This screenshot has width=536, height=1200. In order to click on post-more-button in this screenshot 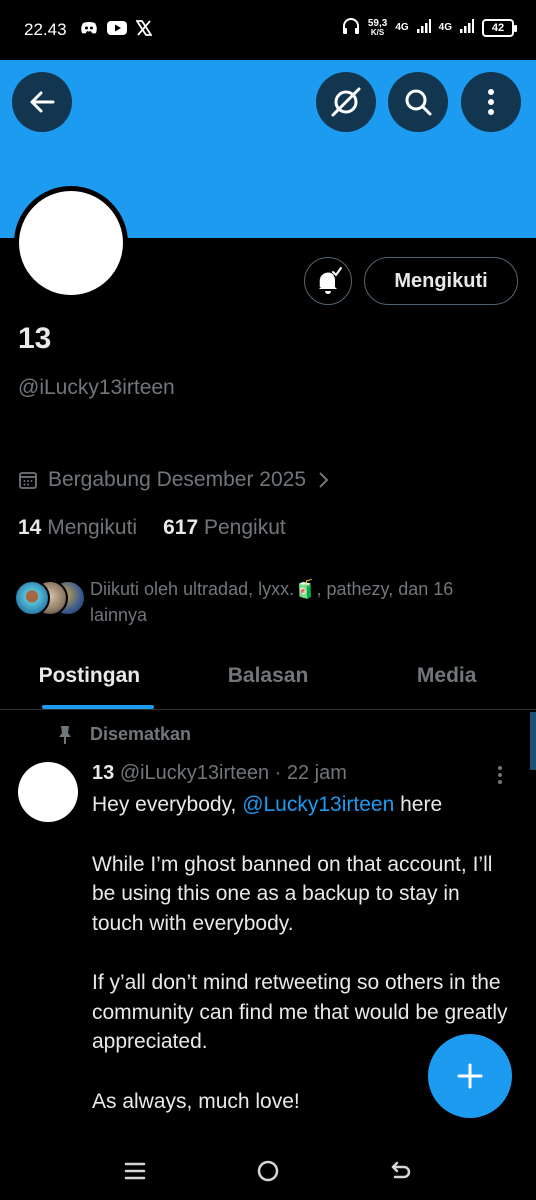, I will do `click(500, 777)`.